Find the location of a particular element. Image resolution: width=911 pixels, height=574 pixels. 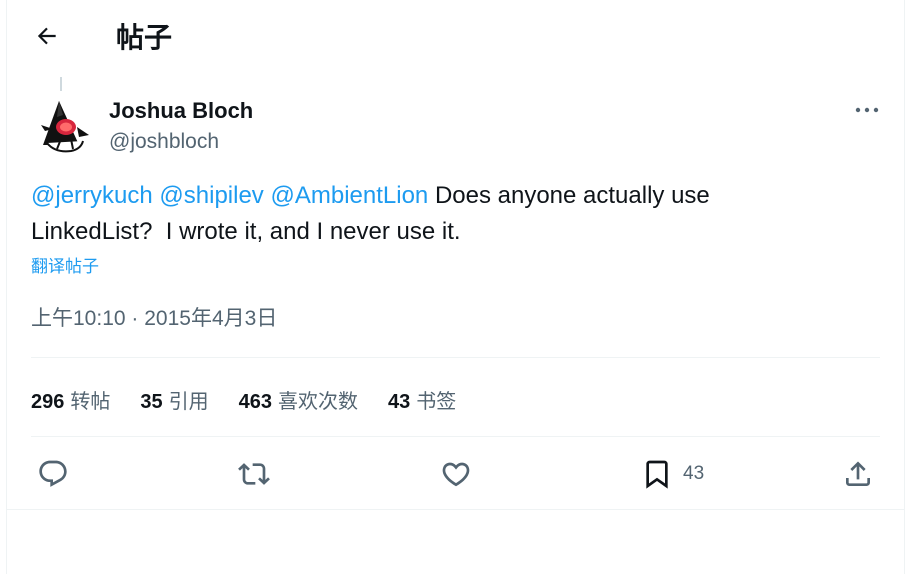

mention-link: @shipilev is located at coordinates (211, 195).